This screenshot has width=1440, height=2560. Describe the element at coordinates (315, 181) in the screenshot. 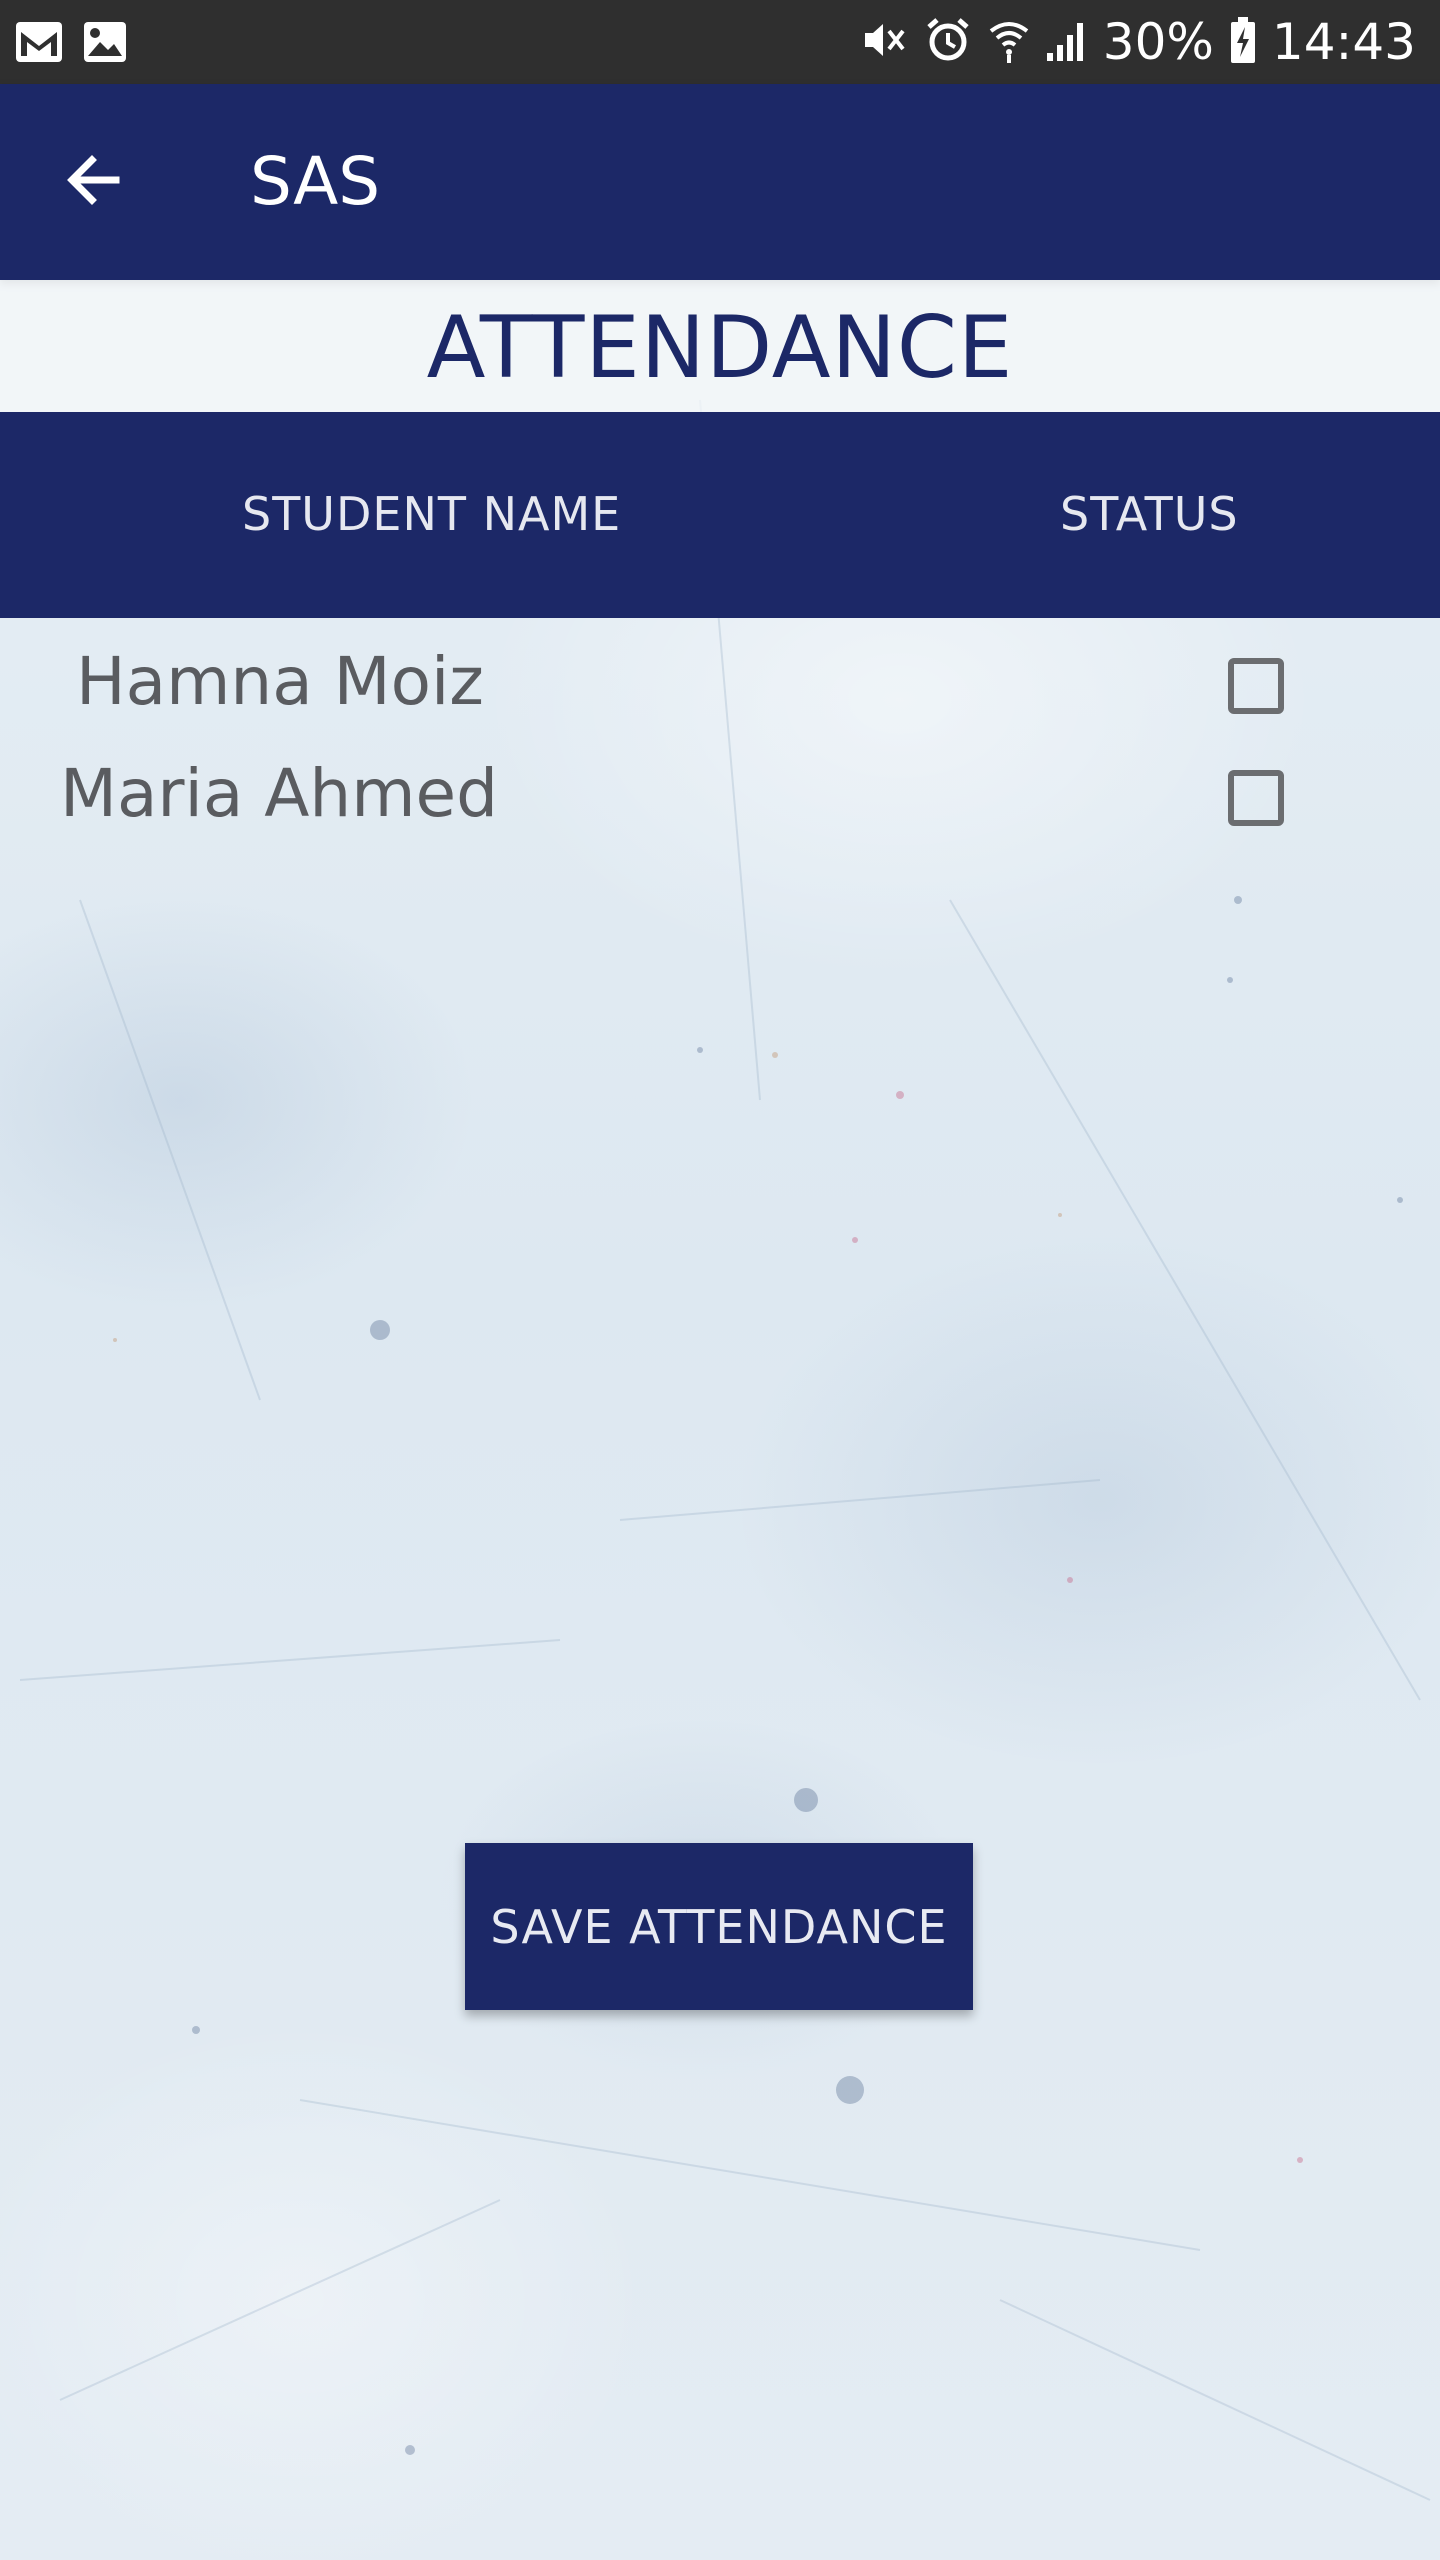

I see `app-title: SAS` at that location.